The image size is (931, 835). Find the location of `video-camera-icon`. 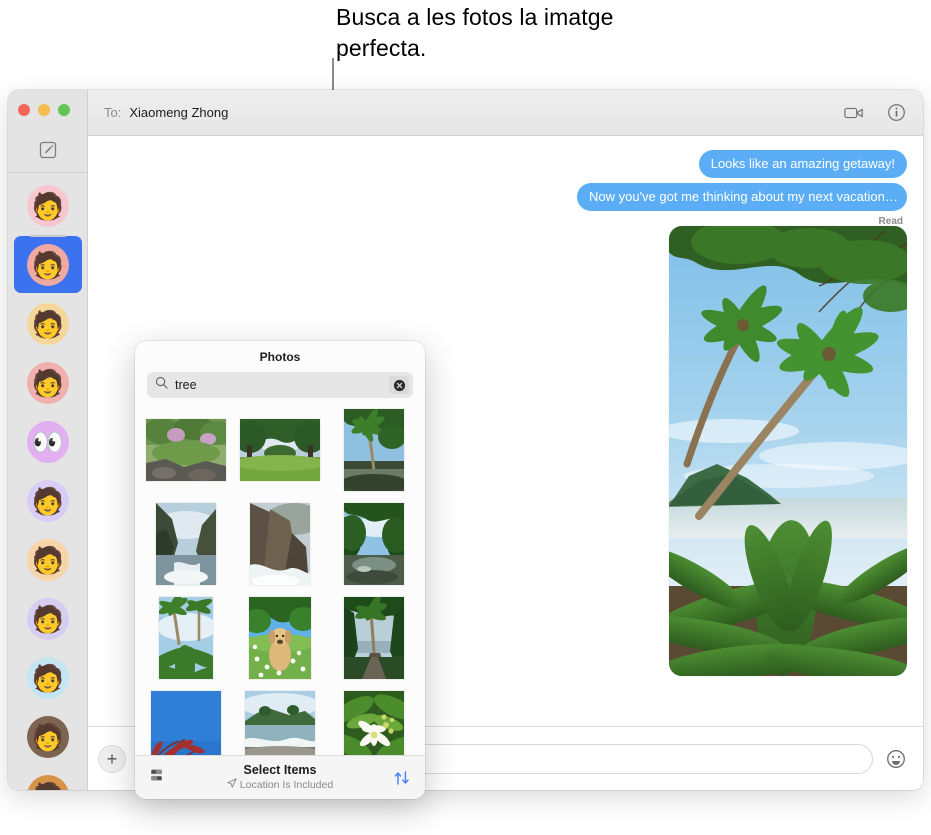

video-camera-icon is located at coordinates (854, 113).